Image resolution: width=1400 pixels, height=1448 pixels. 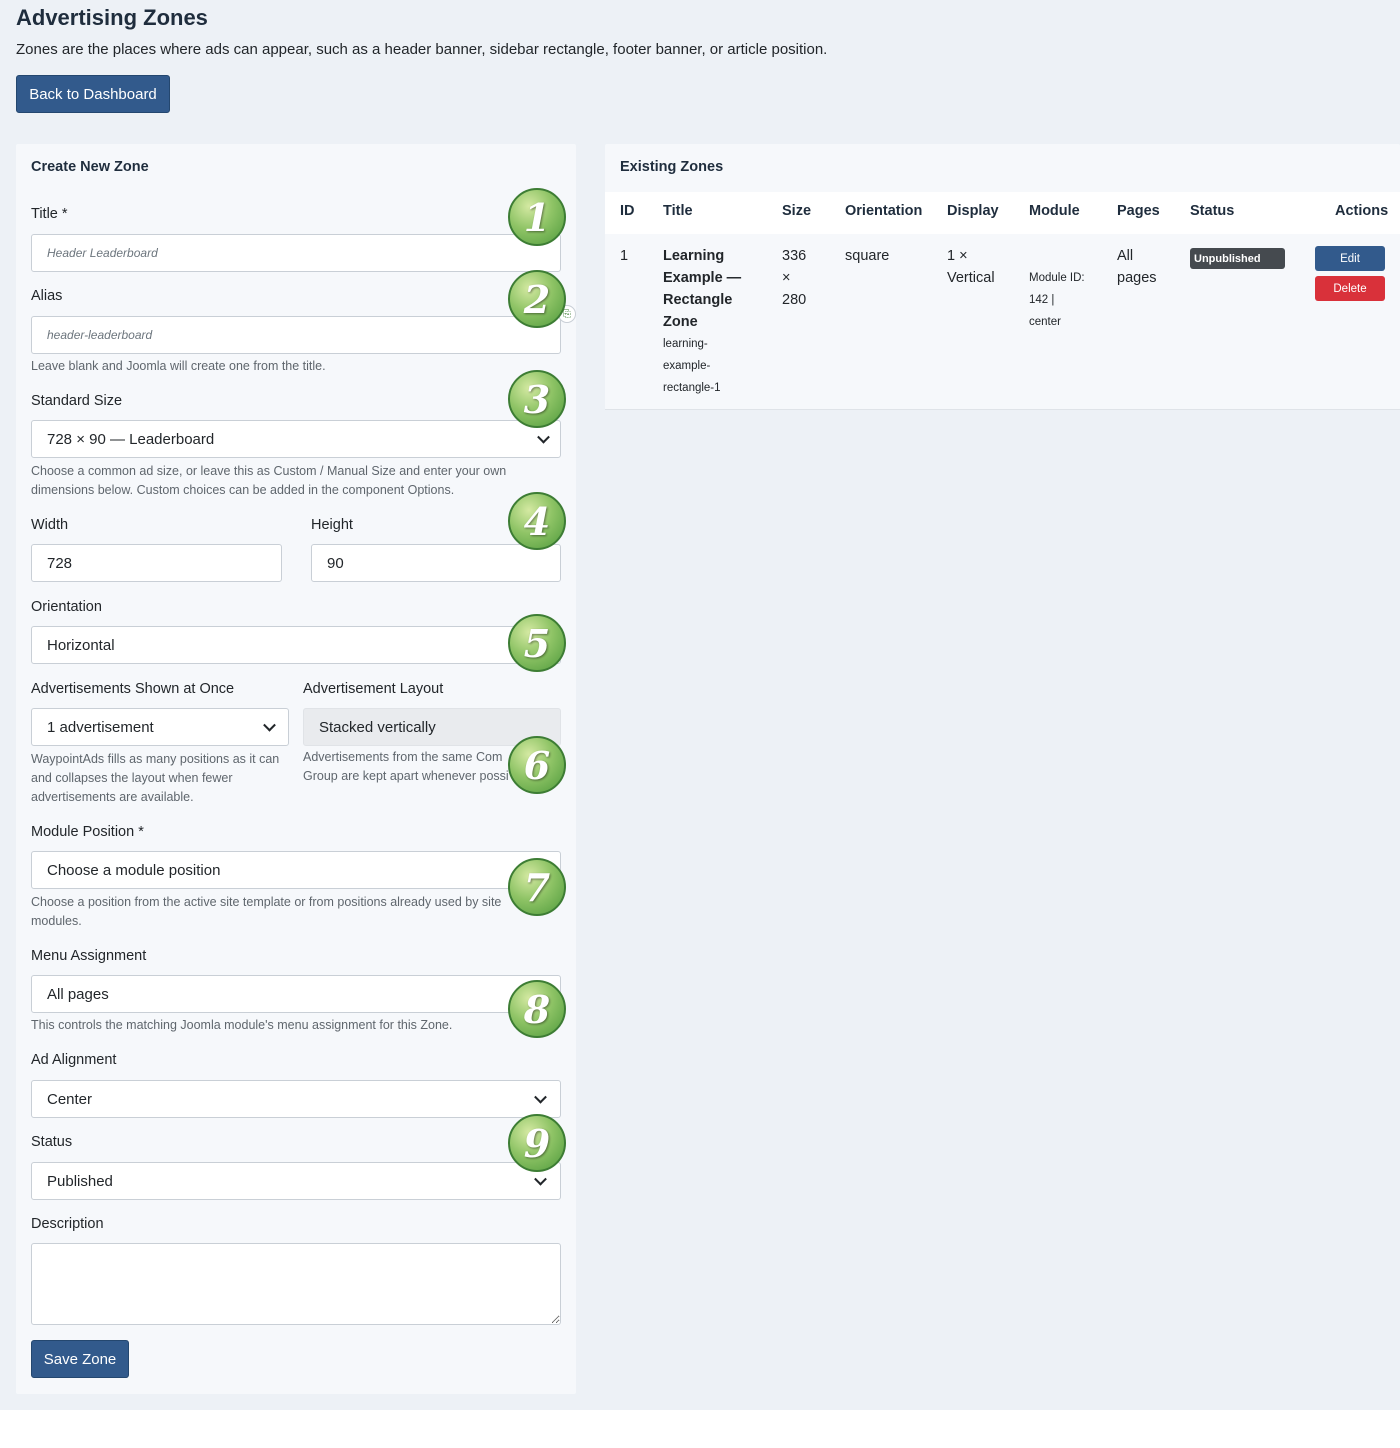 I want to click on layout-label: Advertisement Layout, so click(x=373, y=689).